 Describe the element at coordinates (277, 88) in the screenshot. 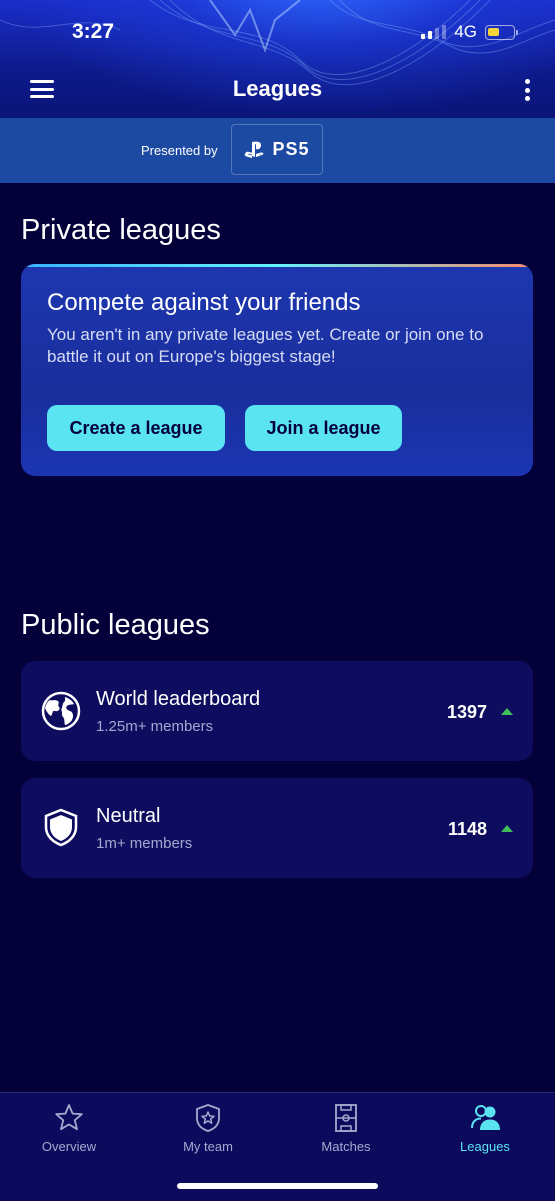

I see `page-title: Leagues` at that location.